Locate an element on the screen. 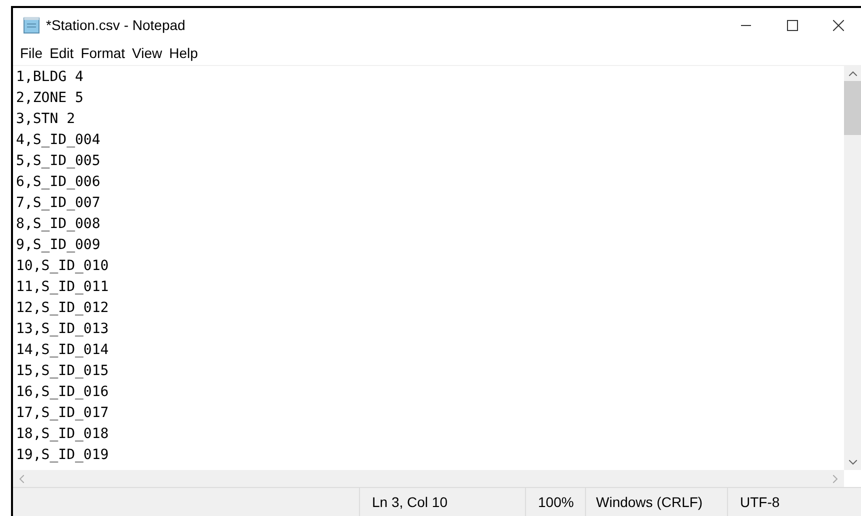  line-ending: Windows (CRLF) is located at coordinates (649, 502).